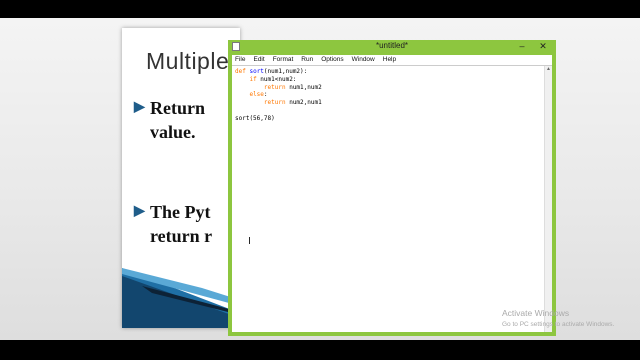 This screenshot has height=360, width=640. What do you see at coordinates (558, 324) in the screenshot?
I see `watermark-line-2: Go to PC settings to activate Windows.` at bounding box center [558, 324].